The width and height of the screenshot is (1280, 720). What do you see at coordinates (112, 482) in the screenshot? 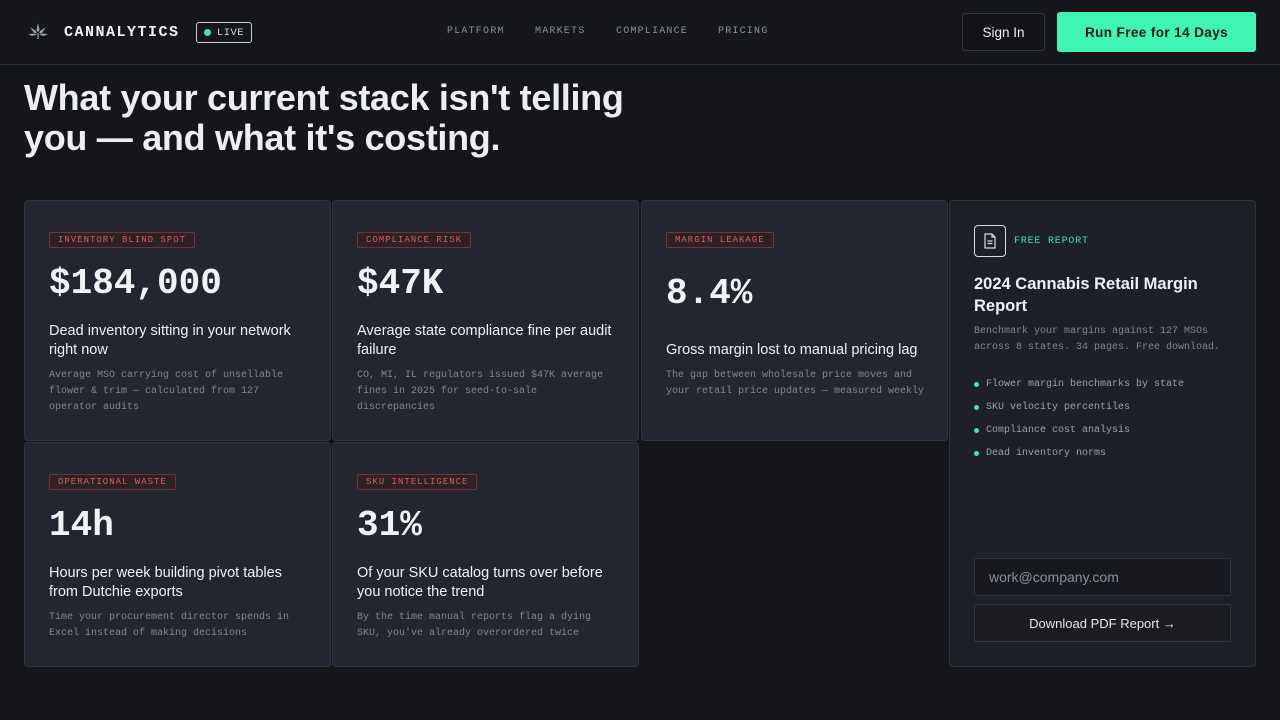
I see `card-tag: OPERATIONAL WASTE` at bounding box center [112, 482].